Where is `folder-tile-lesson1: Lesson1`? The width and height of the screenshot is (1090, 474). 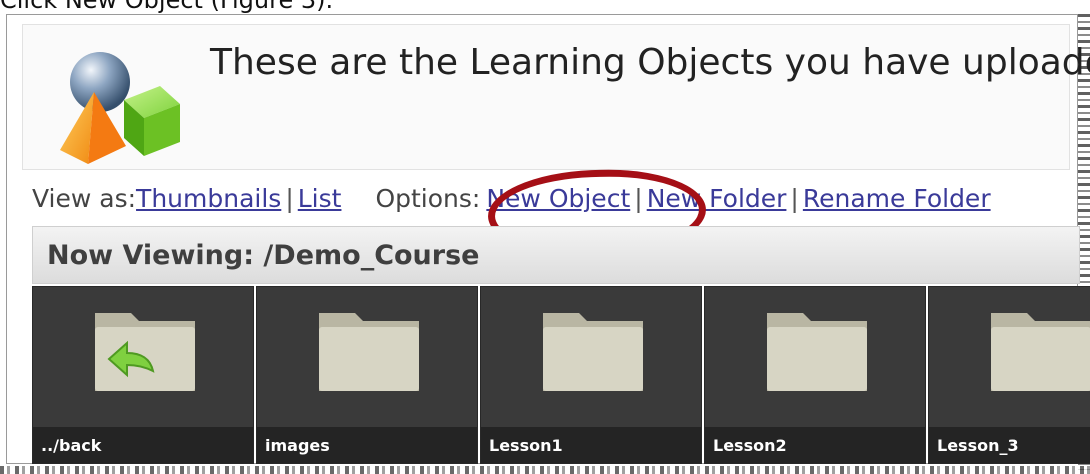
folder-tile-lesson1: Lesson1 is located at coordinates (591, 375).